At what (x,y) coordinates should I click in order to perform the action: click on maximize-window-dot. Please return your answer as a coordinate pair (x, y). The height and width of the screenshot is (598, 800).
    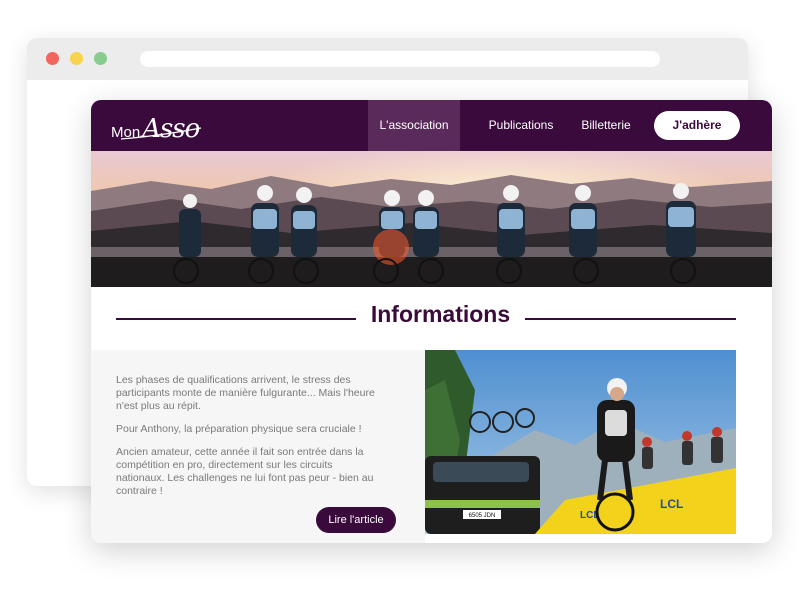
    Looking at the image, I should click on (100, 58).